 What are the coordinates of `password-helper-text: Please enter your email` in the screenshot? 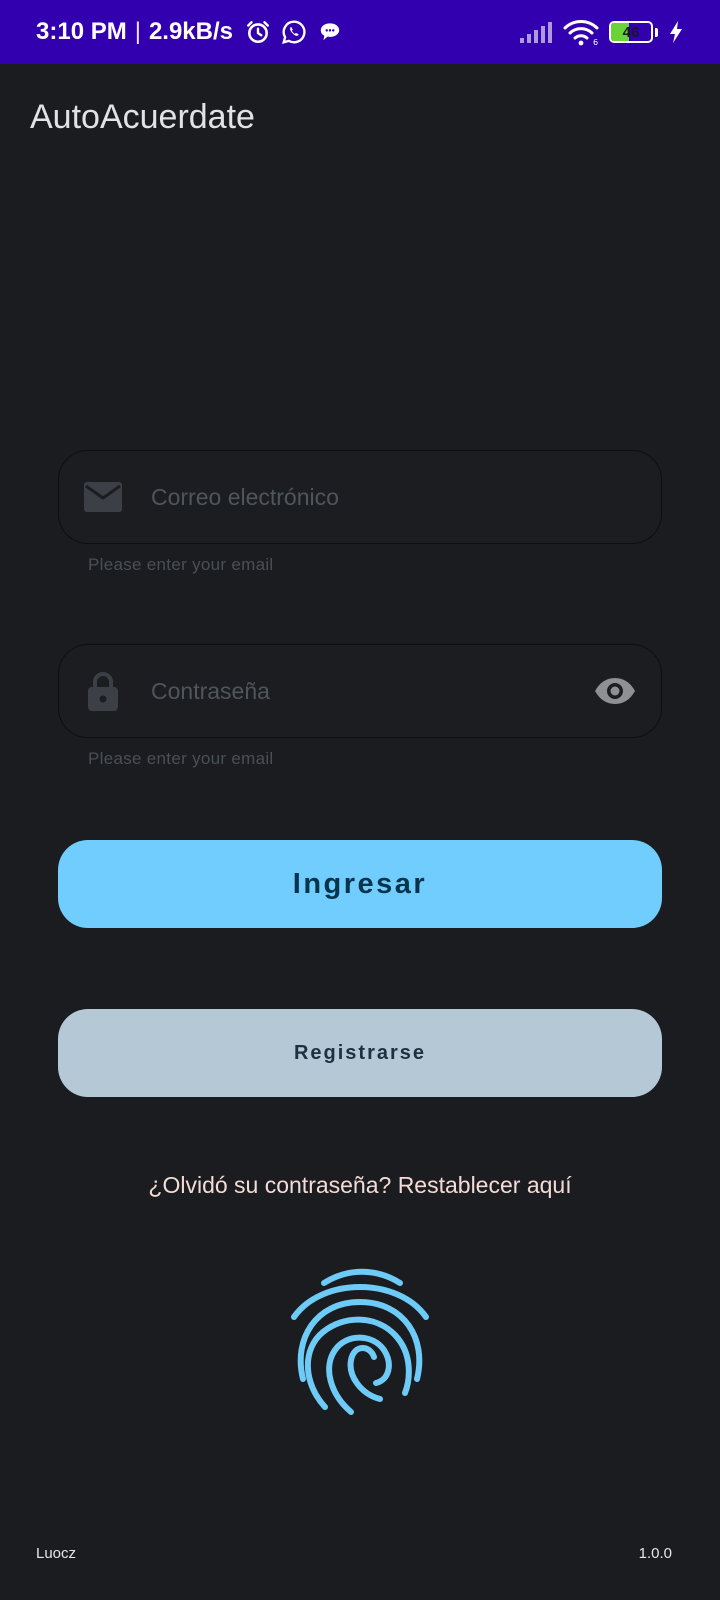 It's located at (181, 758).